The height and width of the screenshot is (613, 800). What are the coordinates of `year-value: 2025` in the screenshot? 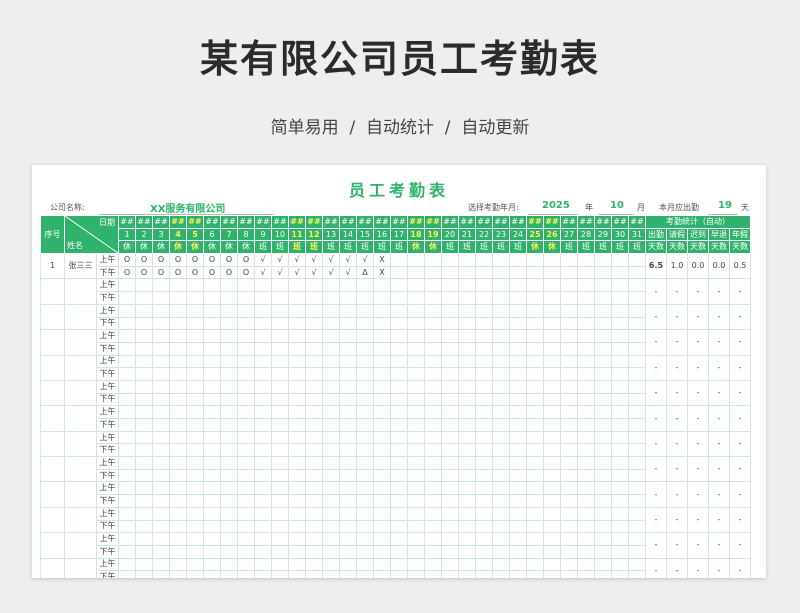 It's located at (556, 205).